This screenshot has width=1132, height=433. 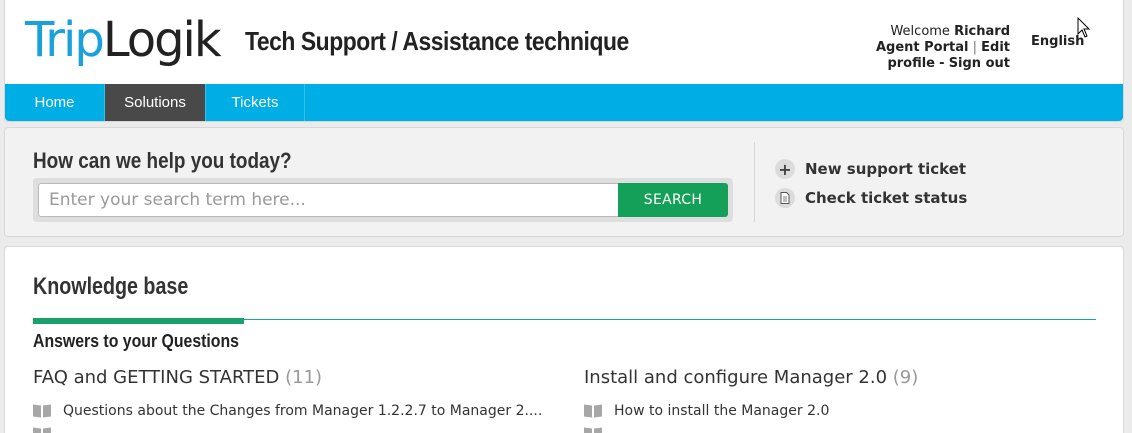 What do you see at coordinates (65, 40) in the screenshot?
I see `logo-trip: Trip` at bounding box center [65, 40].